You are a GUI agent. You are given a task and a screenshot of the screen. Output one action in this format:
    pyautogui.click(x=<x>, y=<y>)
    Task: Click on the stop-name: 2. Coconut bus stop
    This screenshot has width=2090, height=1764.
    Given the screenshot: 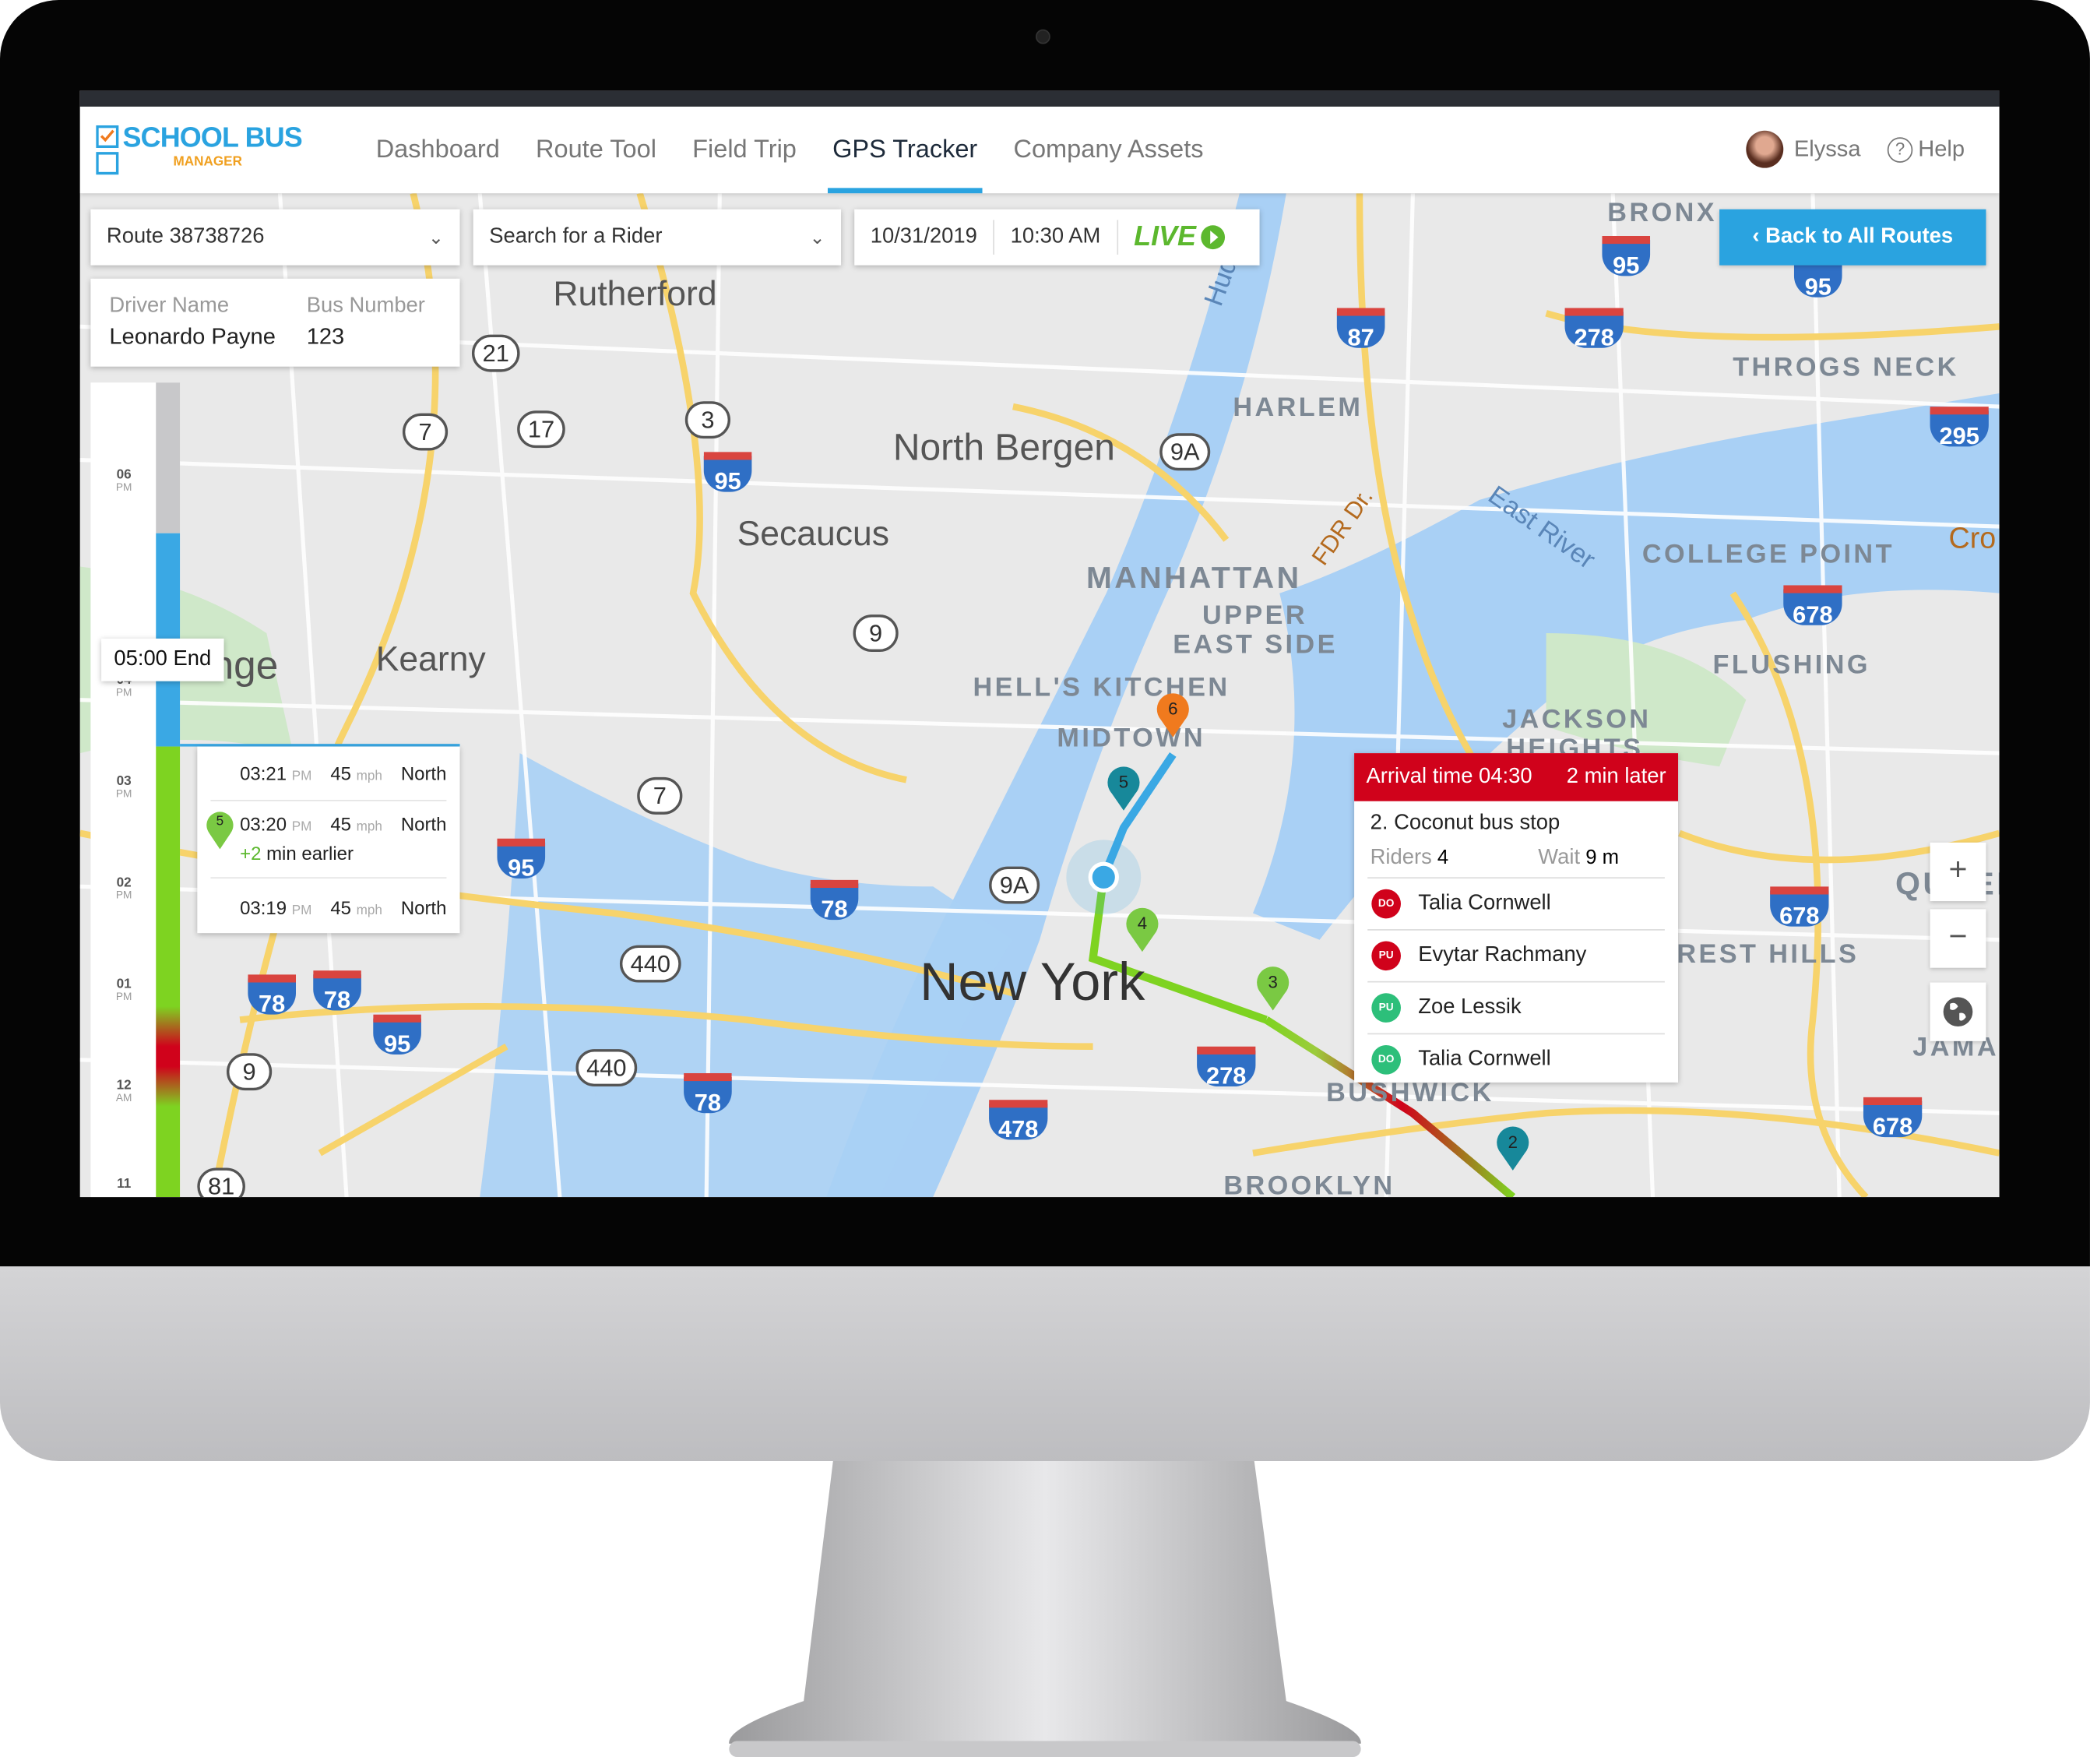 What is the action you would take?
    pyautogui.click(x=1465, y=824)
    